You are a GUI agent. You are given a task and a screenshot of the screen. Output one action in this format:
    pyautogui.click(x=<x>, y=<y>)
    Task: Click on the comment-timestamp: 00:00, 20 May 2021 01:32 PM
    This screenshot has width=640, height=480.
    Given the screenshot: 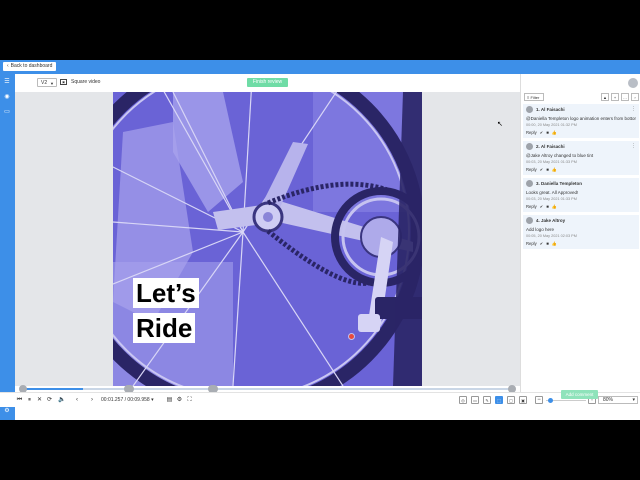 What is the action you would take?
    pyautogui.click(x=551, y=125)
    